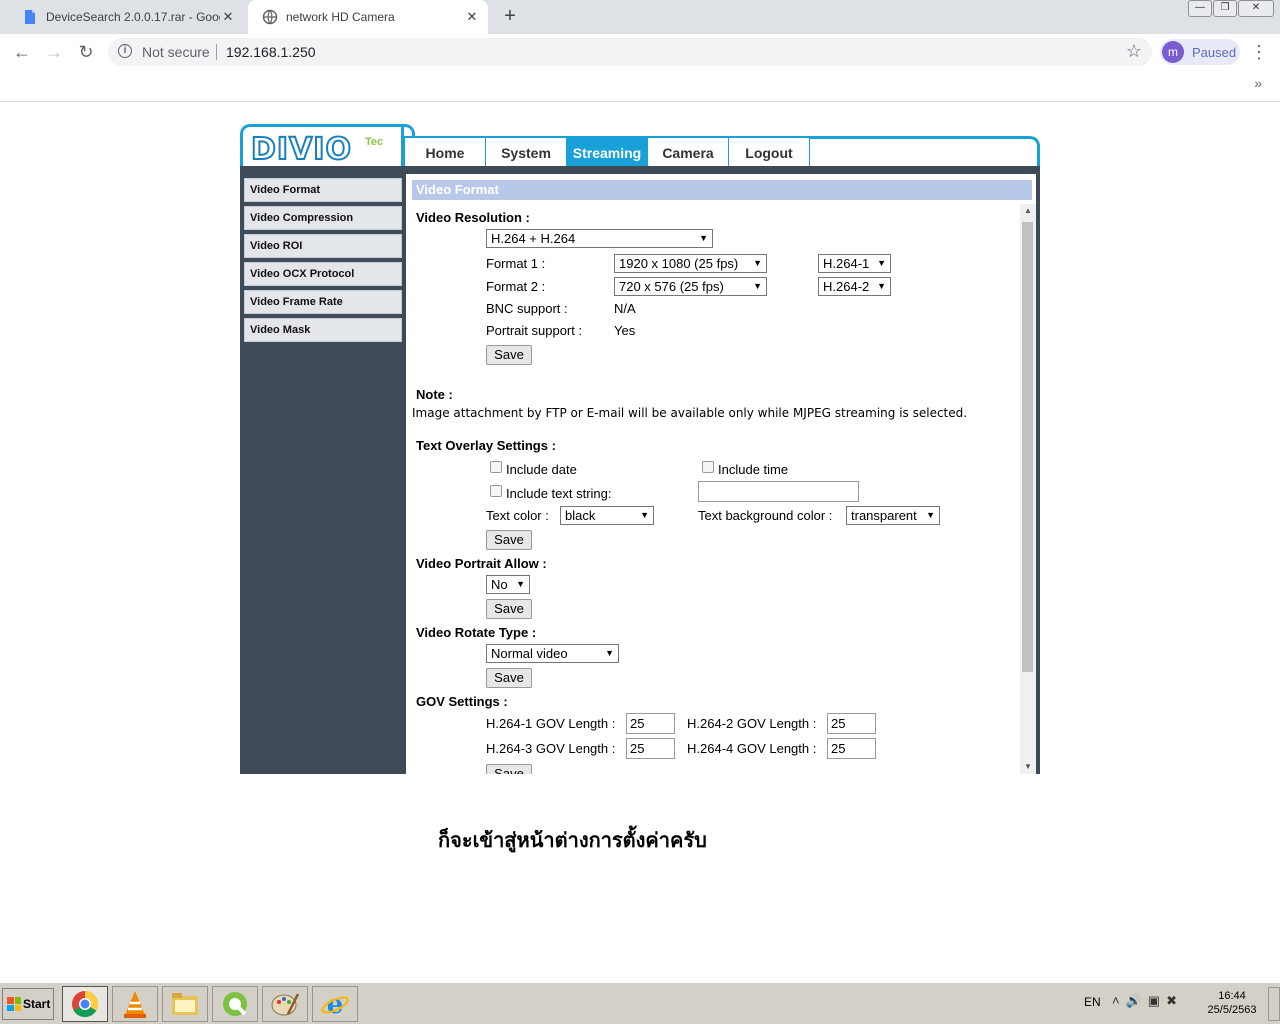  I want to click on include-date-checkbox, so click(496, 467).